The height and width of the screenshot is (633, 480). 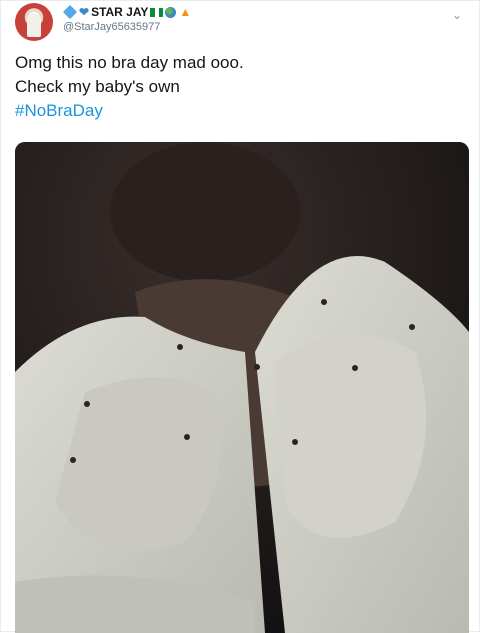 I want to click on nigeria-flag-icon, so click(x=157, y=12).